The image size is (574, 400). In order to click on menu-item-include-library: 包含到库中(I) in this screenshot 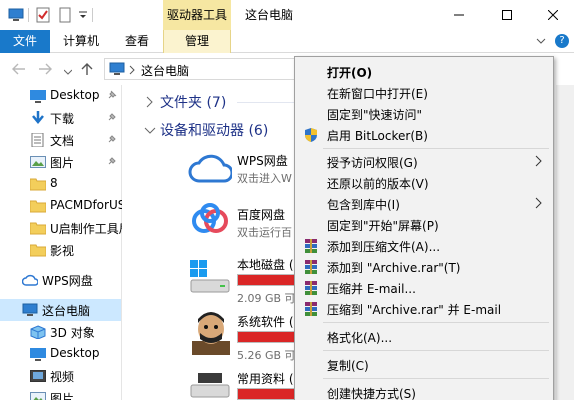, I will do `click(424, 203)`.